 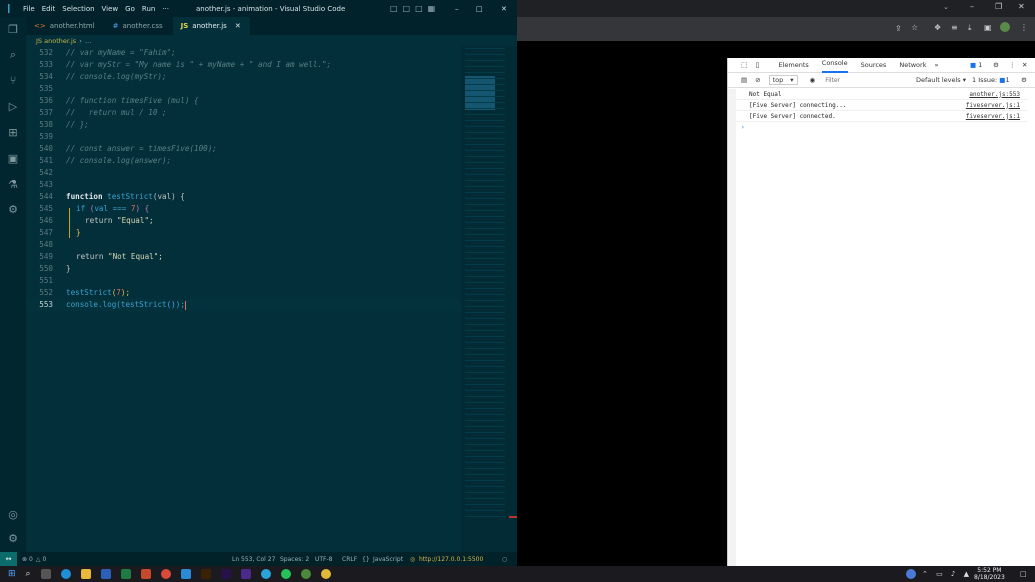 I want to click on clock: 5:52 PM 8/18/2023, so click(x=989, y=574).